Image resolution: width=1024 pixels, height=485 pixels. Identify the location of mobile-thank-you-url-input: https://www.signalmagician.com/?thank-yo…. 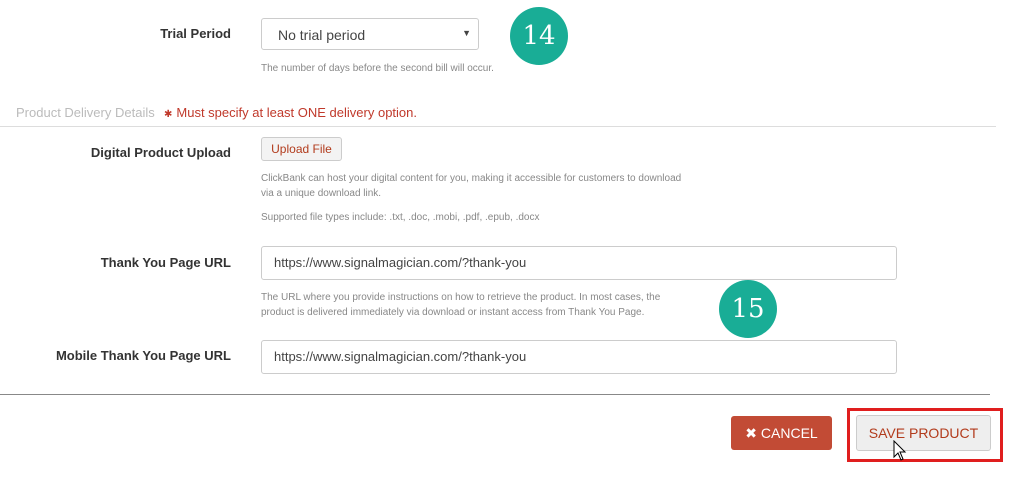
(579, 357).